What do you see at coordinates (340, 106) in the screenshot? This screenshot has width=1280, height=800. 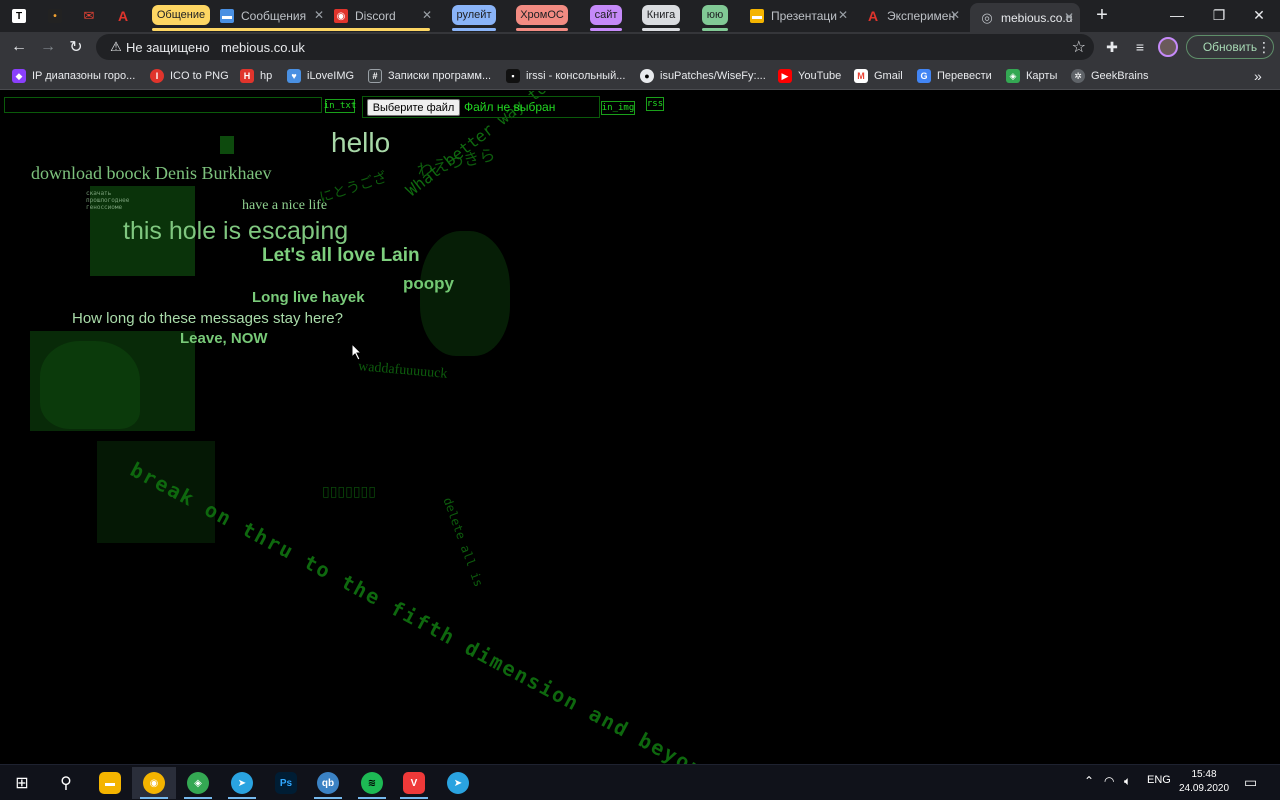 I see `in-txt-button: in_txt` at bounding box center [340, 106].